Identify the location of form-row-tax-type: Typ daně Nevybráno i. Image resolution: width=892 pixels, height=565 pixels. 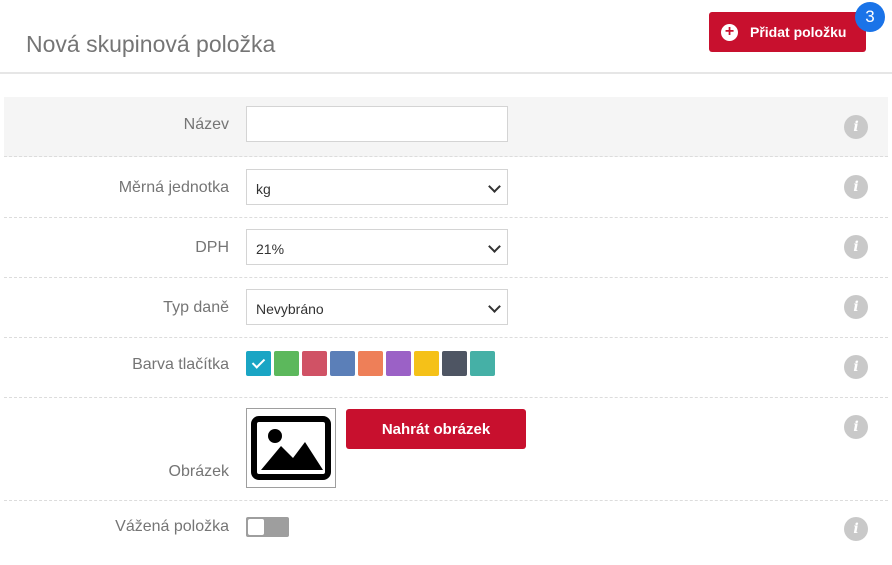
(446, 308).